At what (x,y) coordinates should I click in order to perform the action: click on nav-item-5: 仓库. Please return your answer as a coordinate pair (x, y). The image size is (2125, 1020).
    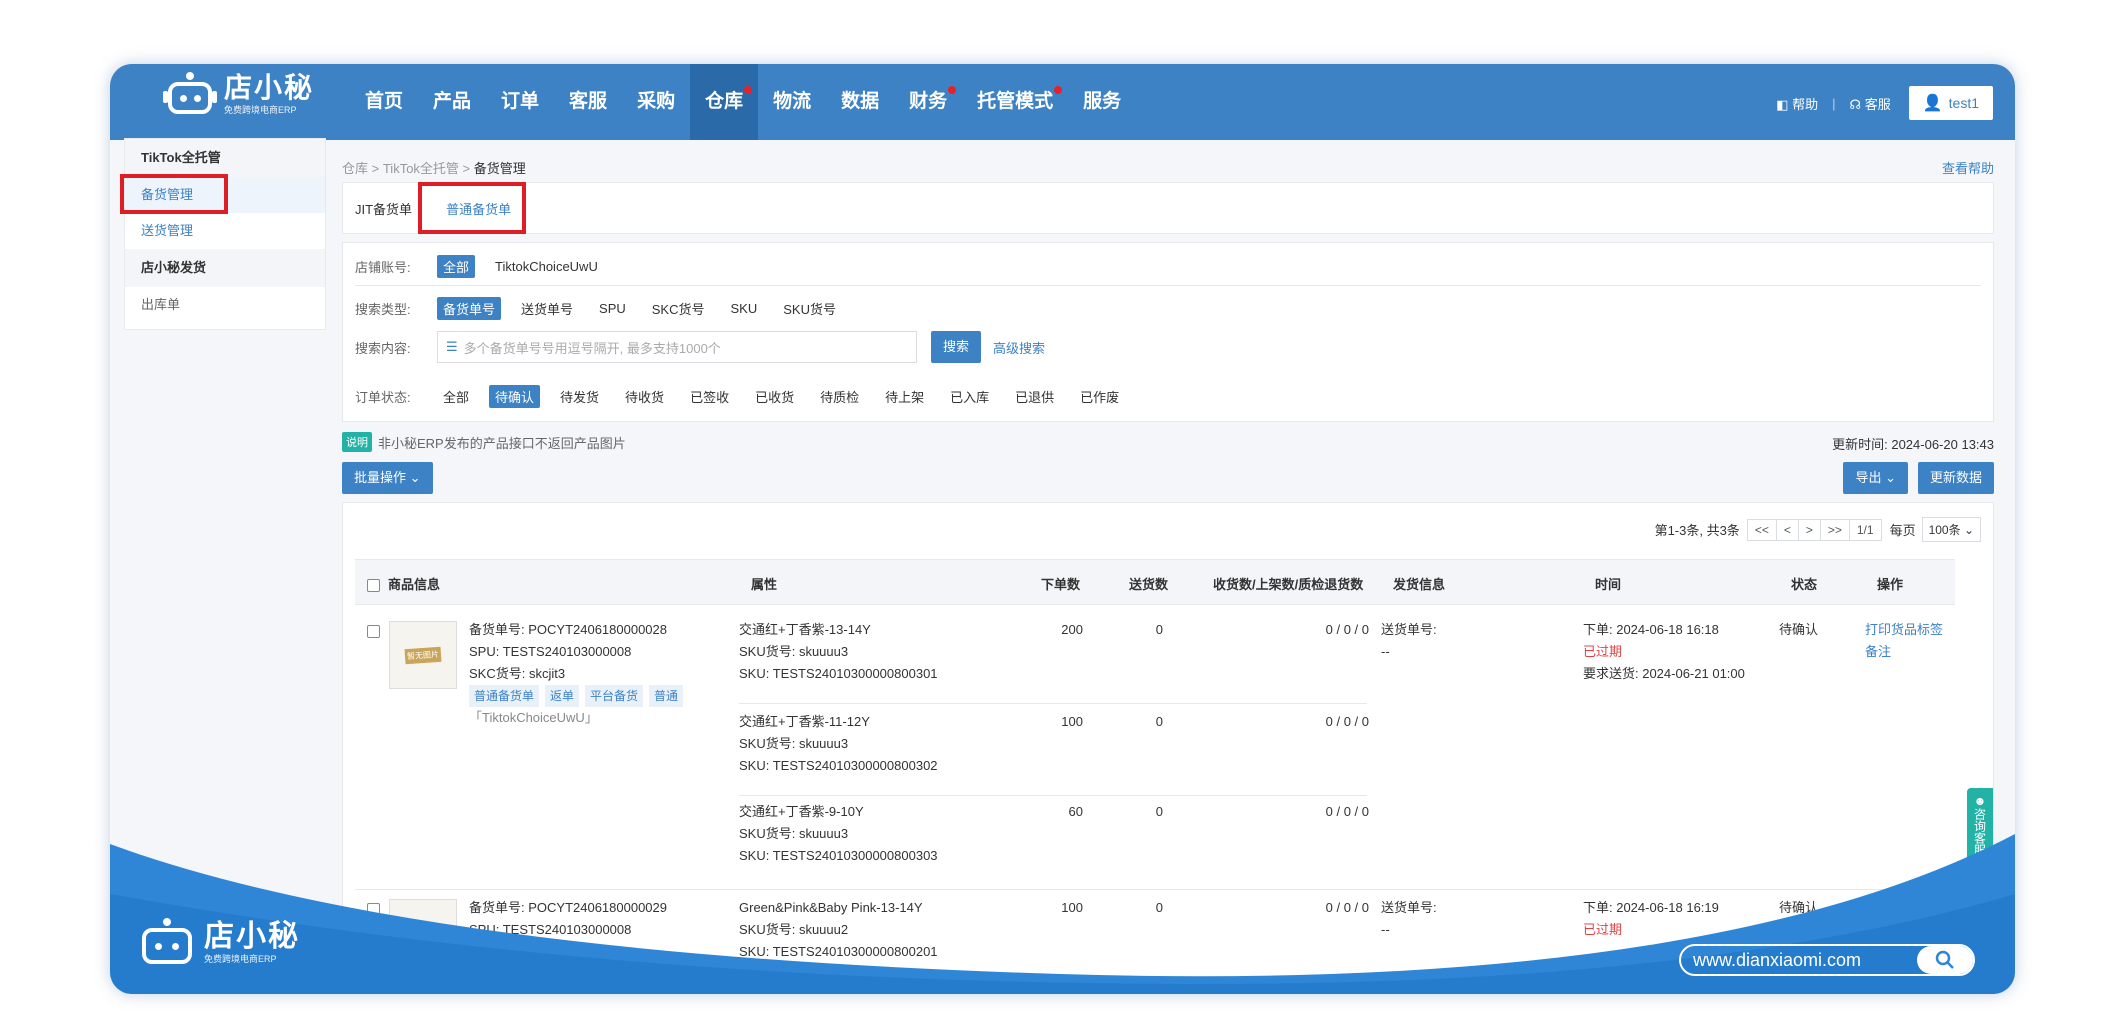
    Looking at the image, I should click on (724, 102).